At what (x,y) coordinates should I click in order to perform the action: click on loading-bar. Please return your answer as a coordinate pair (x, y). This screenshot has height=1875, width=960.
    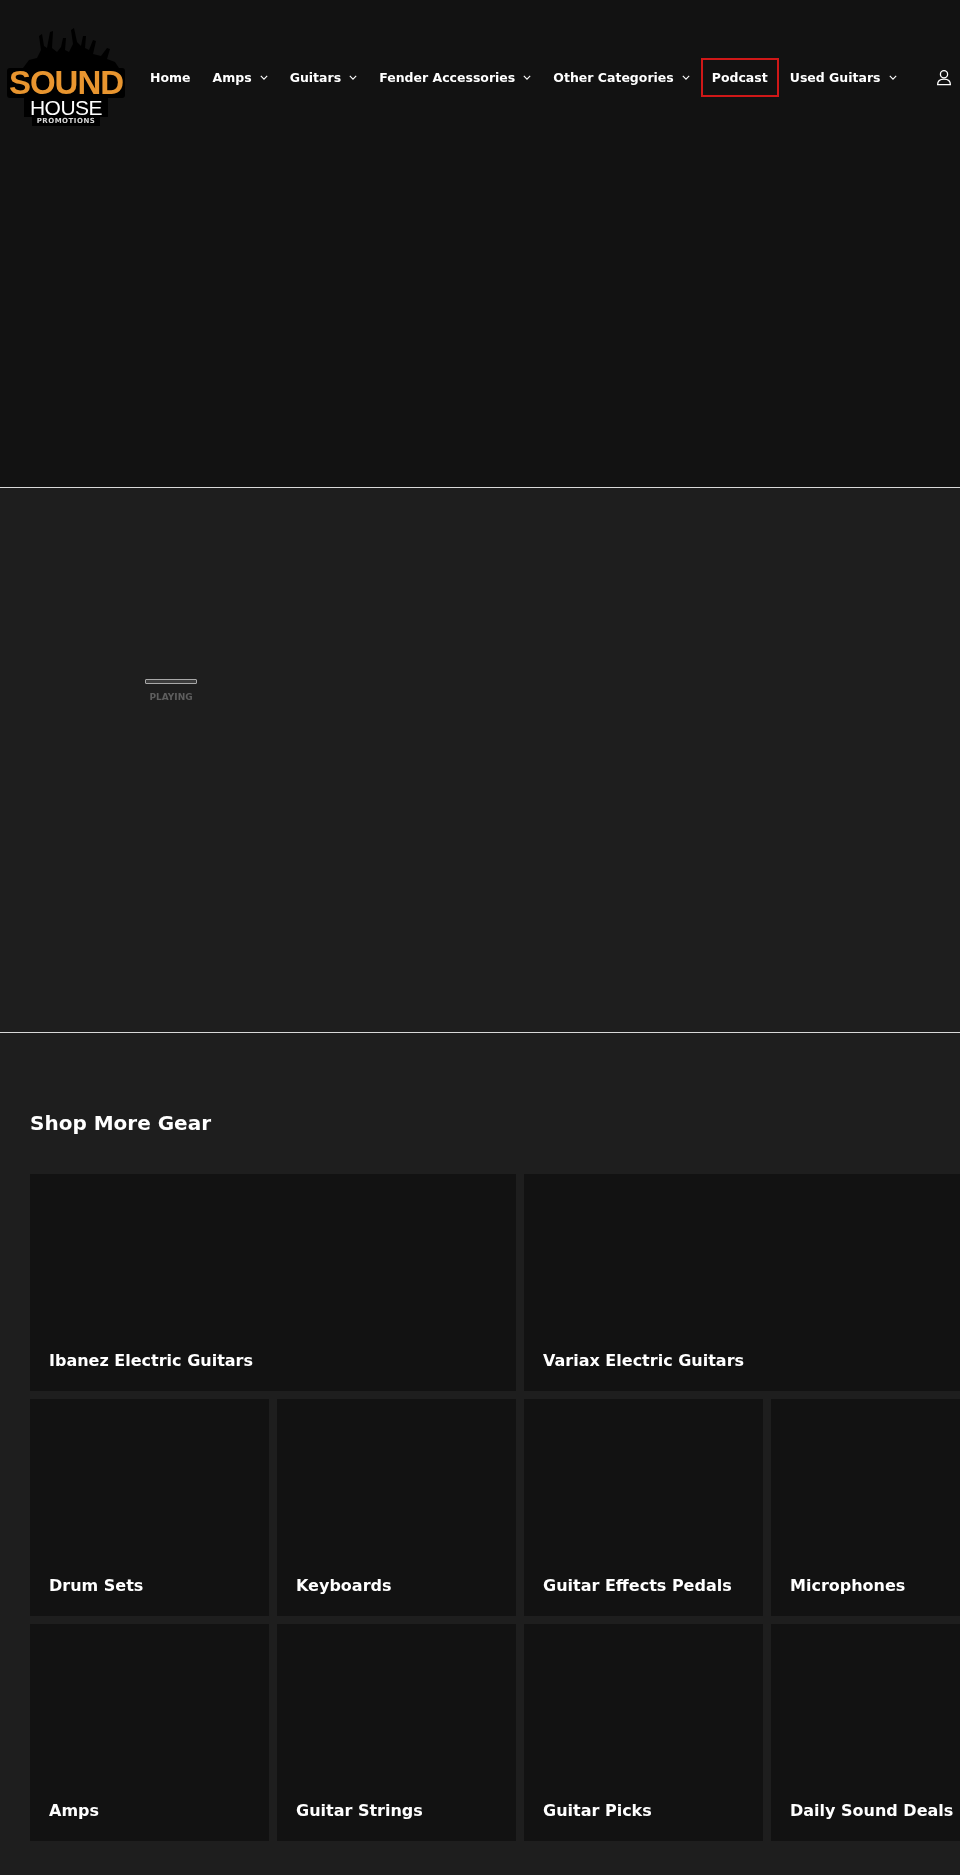
    Looking at the image, I should click on (171, 681).